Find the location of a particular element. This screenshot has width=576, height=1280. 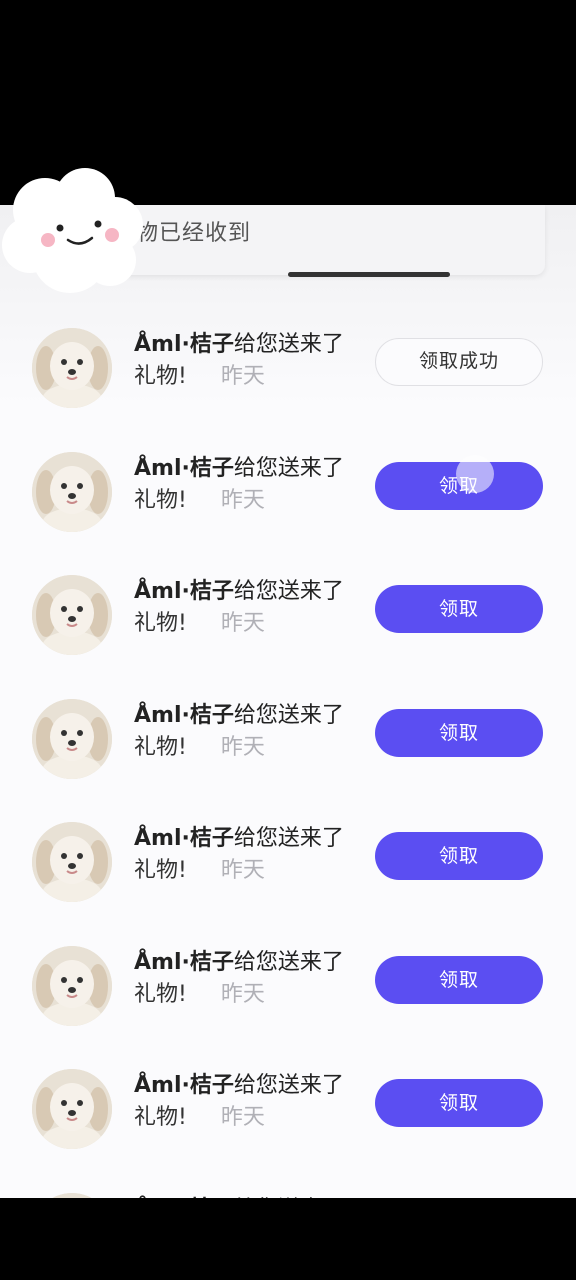

touch-indicator is located at coordinates (475, 474).